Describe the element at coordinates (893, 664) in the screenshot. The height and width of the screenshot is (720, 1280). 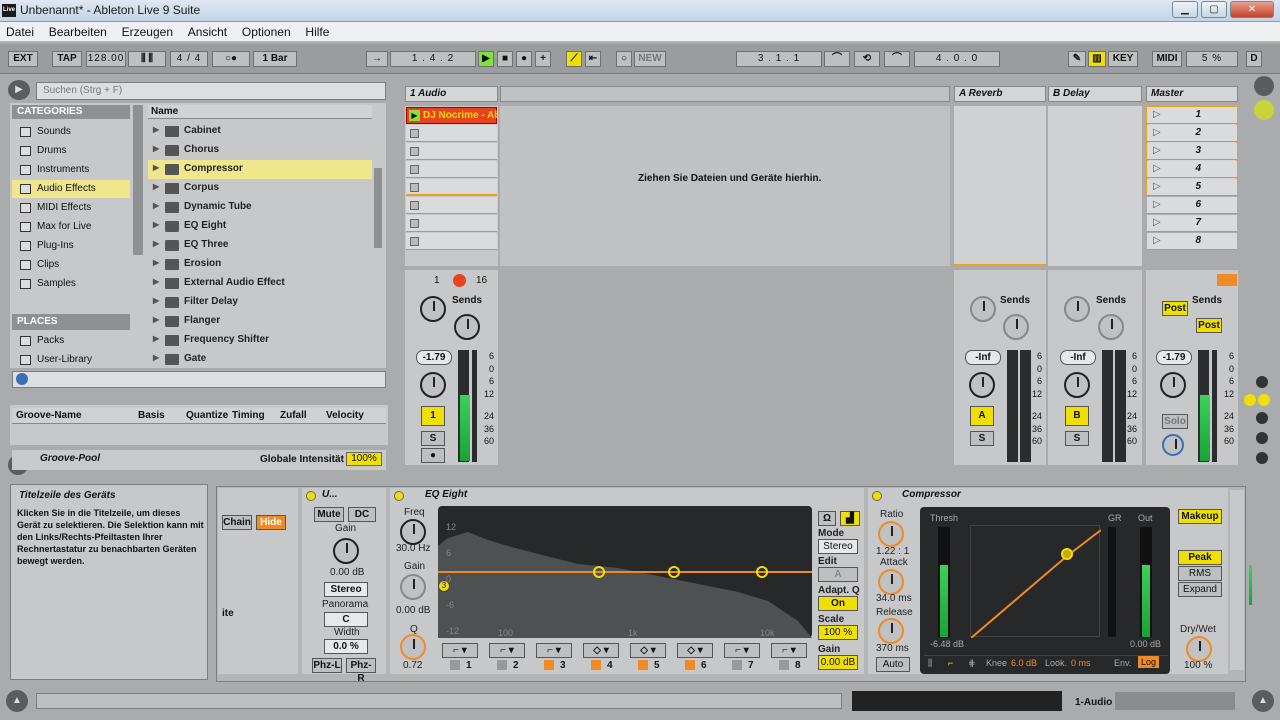
I see `comp-auto-button: Auto` at that location.